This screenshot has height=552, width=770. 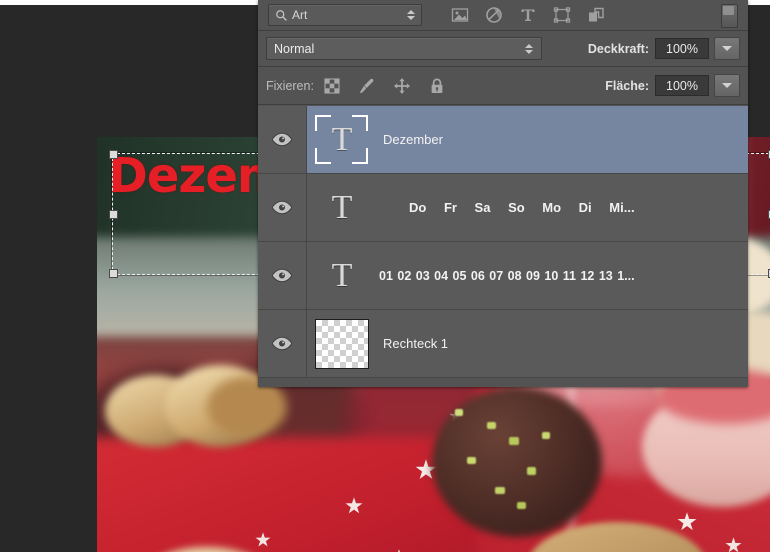 What do you see at coordinates (384, 86) in the screenshot?
I see `lock-icon-group` at bounding box center [384, 86].